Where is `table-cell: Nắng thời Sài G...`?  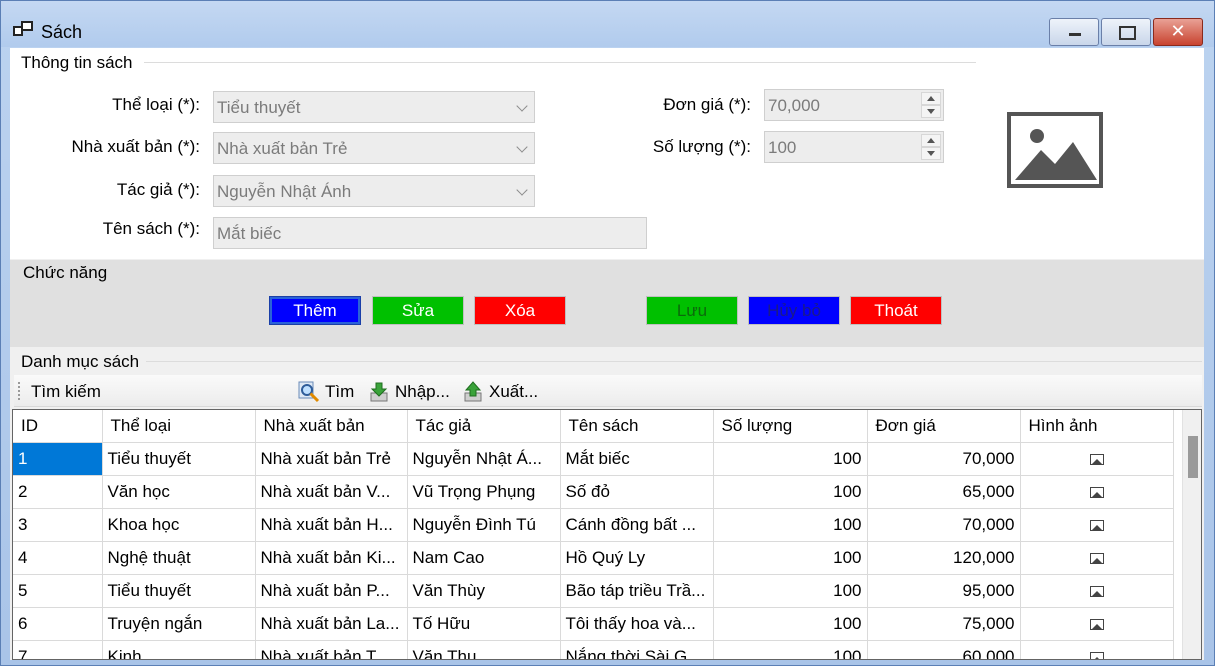 table-cell: Nắng thời Sài G... is located at coordinates (637, 649).